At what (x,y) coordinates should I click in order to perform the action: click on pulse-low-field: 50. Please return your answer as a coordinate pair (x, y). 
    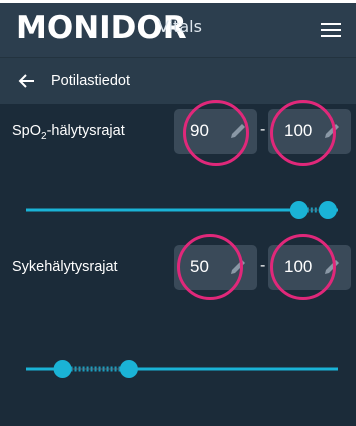
    Looking at the image, I should click on (215, 267).